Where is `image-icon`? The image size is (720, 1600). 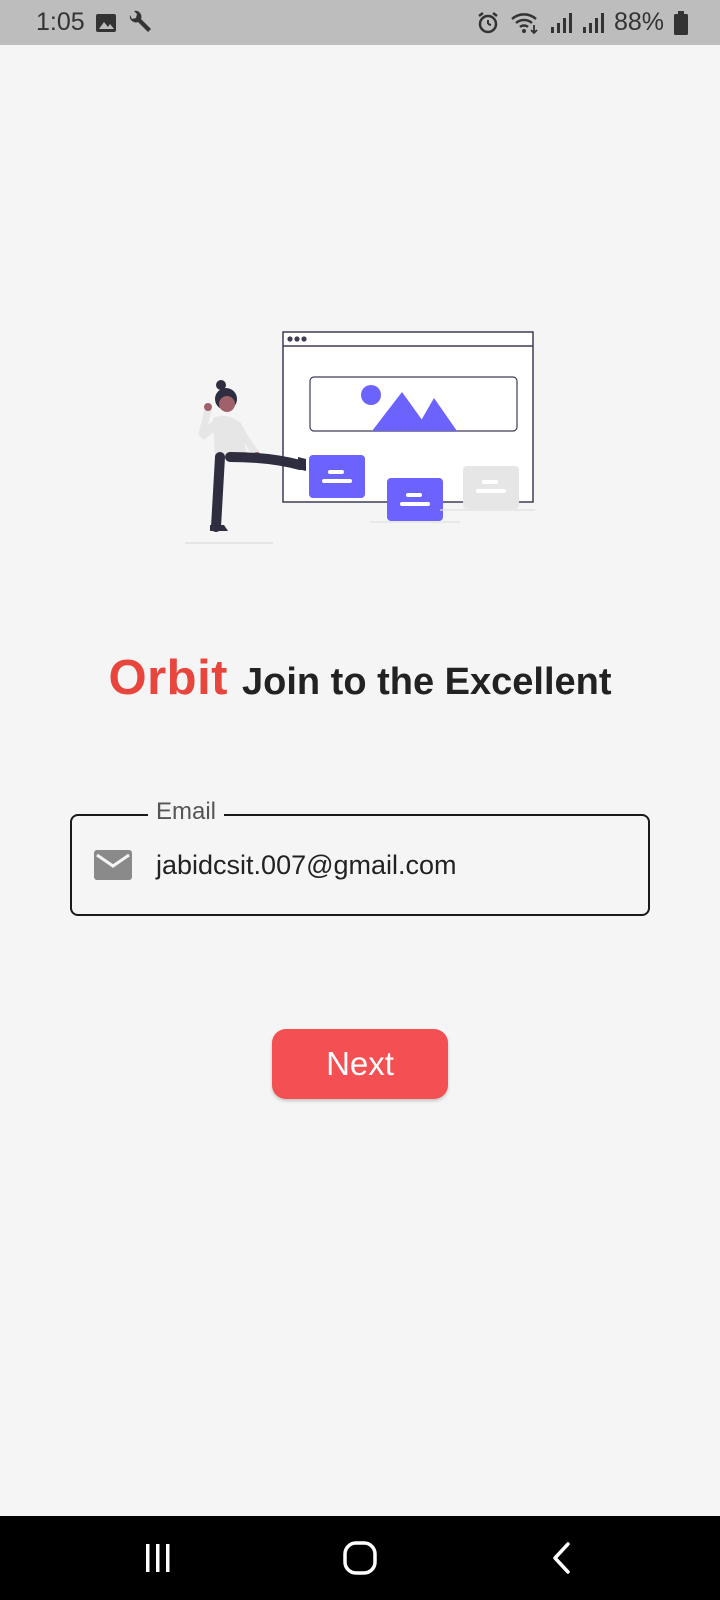 image-icon is located at coordinates (106, 23).